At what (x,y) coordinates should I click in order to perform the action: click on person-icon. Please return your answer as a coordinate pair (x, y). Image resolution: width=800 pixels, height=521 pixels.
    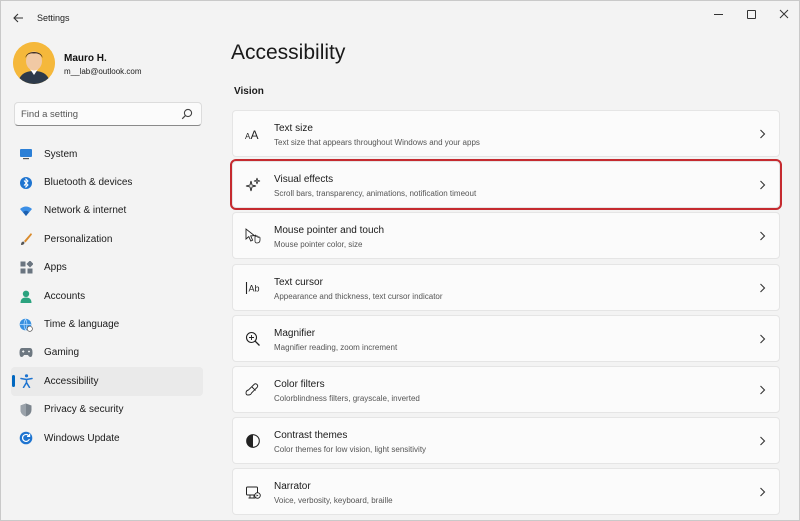
    Looking at the image, I should click on (26, 296).